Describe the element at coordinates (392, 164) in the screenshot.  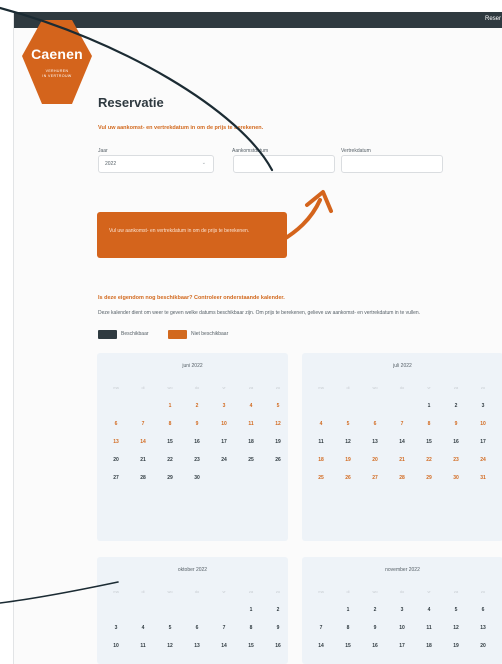
I see `departure-date-input` at that location.